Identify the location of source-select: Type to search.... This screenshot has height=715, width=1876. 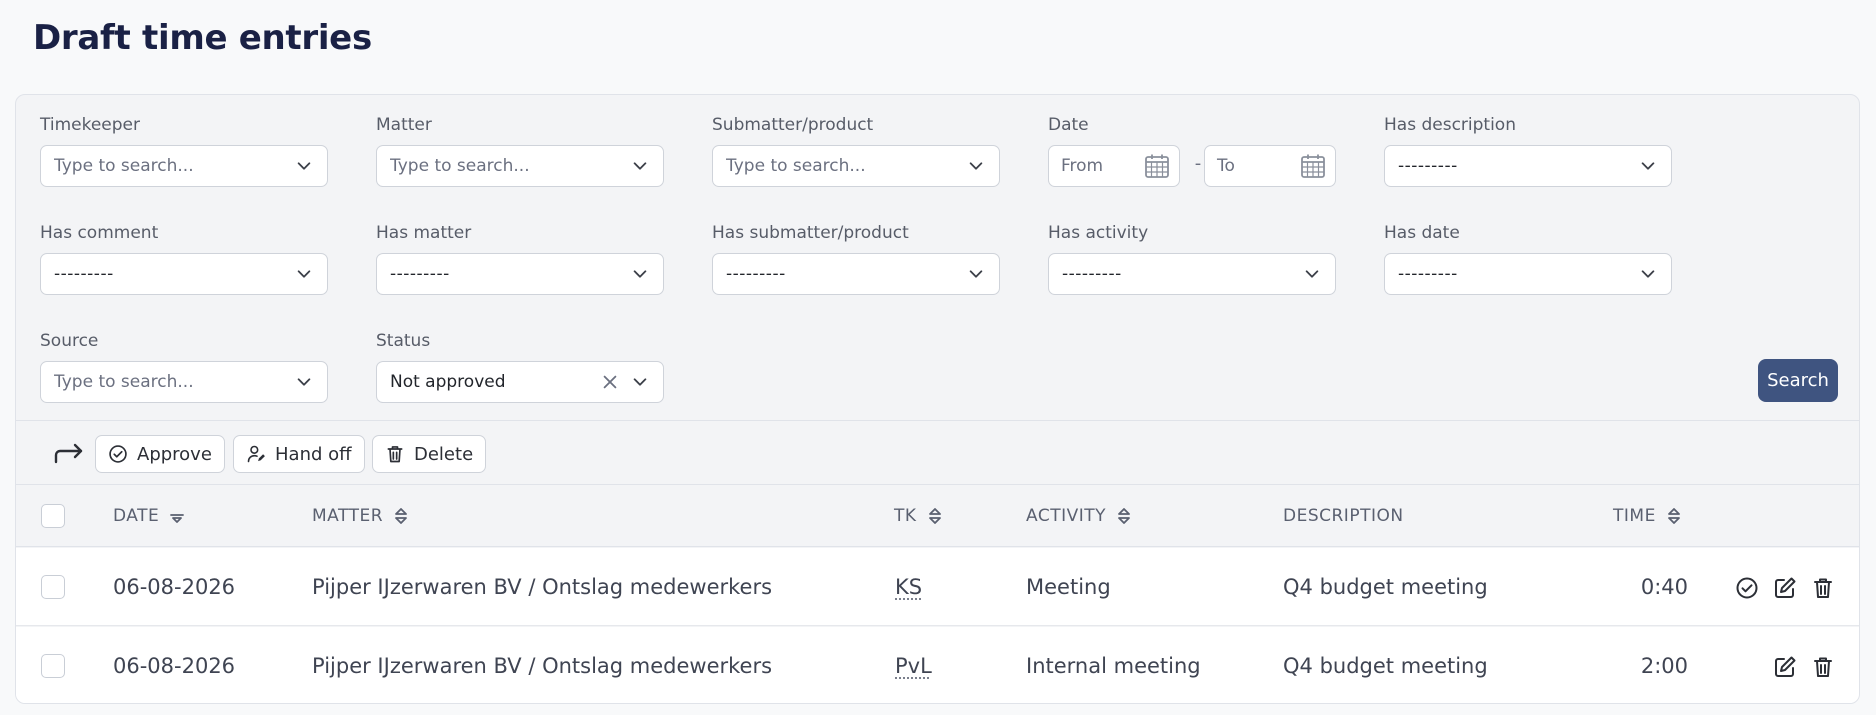
(184, 382).